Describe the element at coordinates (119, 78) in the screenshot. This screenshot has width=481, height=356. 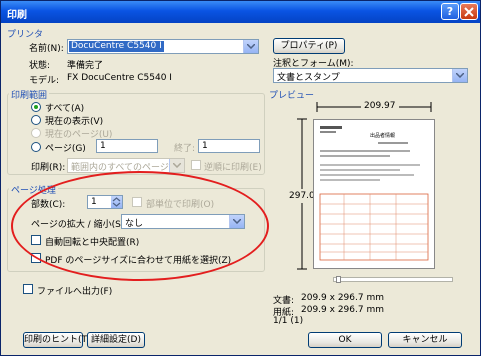
I see `model-value: FX DocuCentre C5540 I` at that location.